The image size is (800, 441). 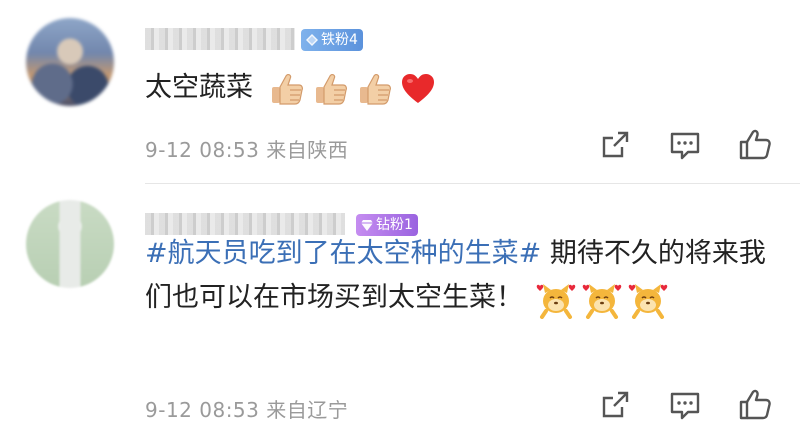 What do you see at coordinates (199, 87) in the screenshot?
I see `comment-body: 太空蔬菜` at bounding box center [199, 87].